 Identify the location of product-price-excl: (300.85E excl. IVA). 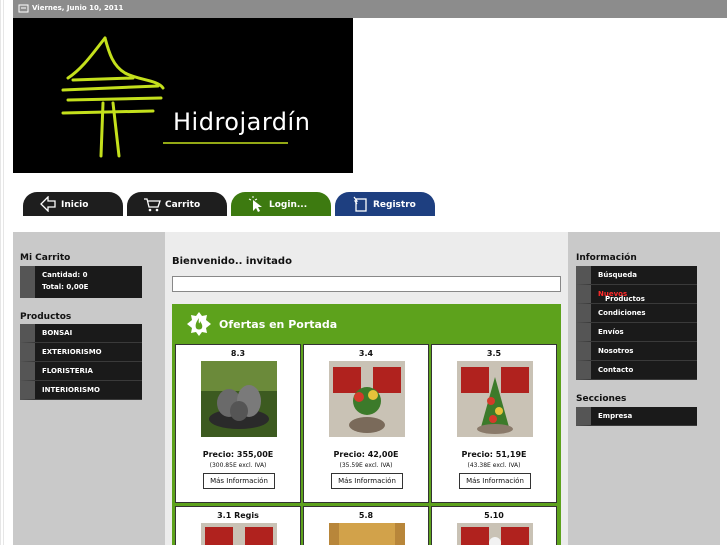
(238, 465).